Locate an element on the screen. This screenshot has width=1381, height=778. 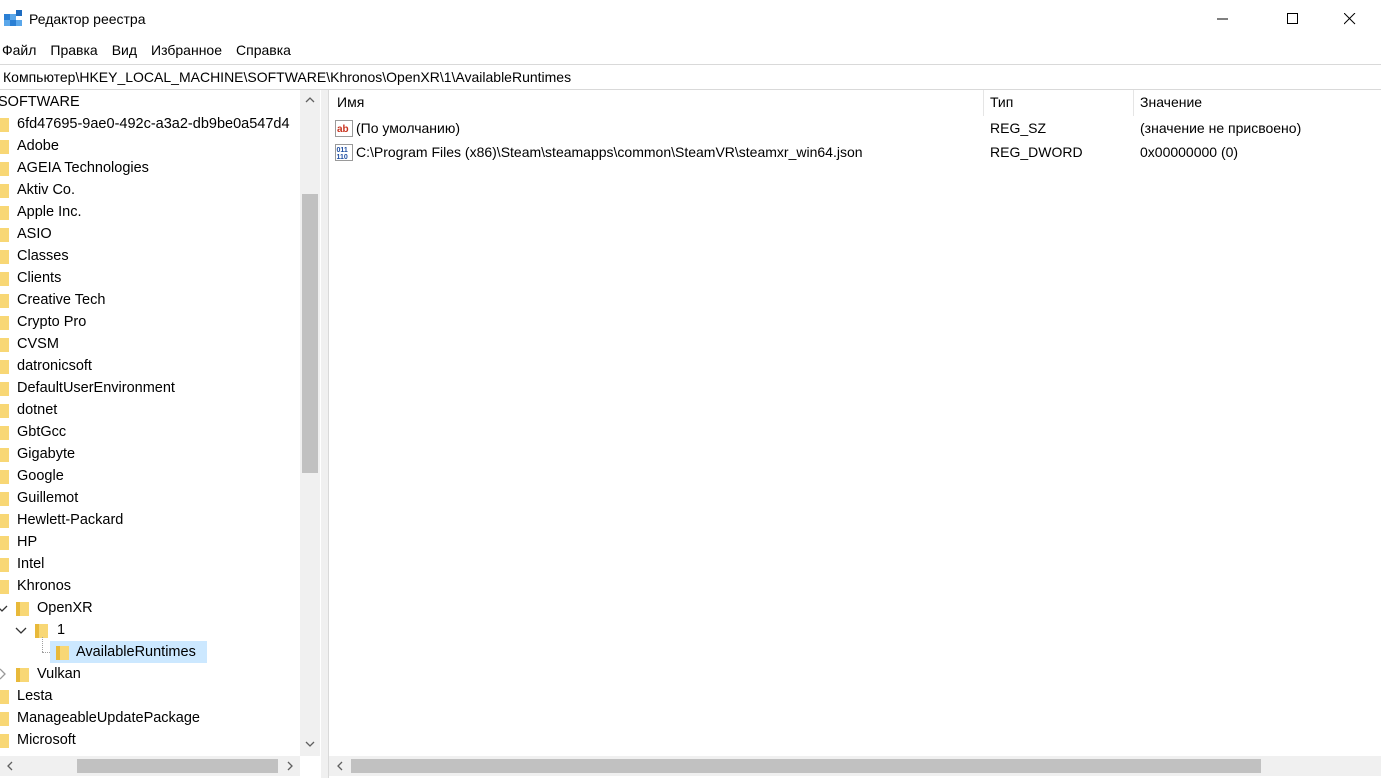
tree-horizontal-scrollbar is located at coordinates (150, 766).